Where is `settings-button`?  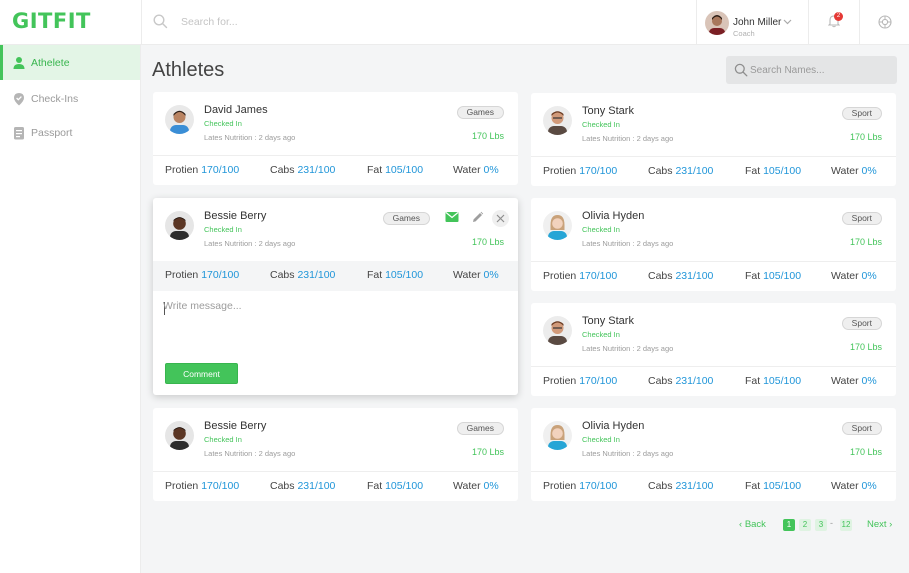
settings-button is located at coordinates (884, 22).